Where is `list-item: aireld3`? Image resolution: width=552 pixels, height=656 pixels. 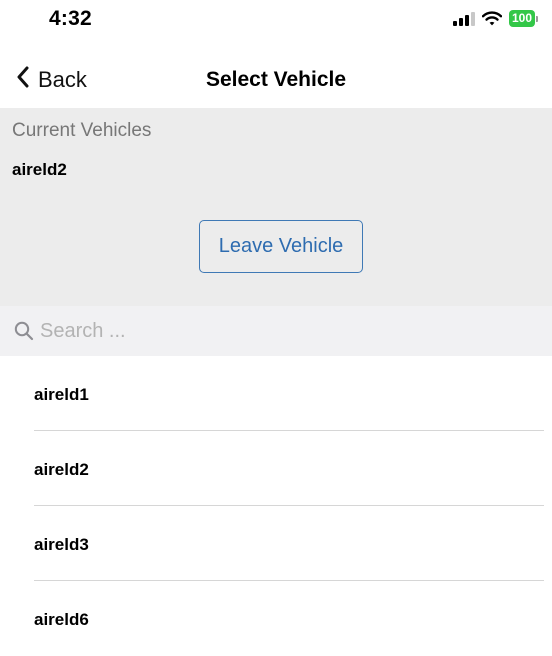 list-item: aireld3 is located at coordinates (276, 543).